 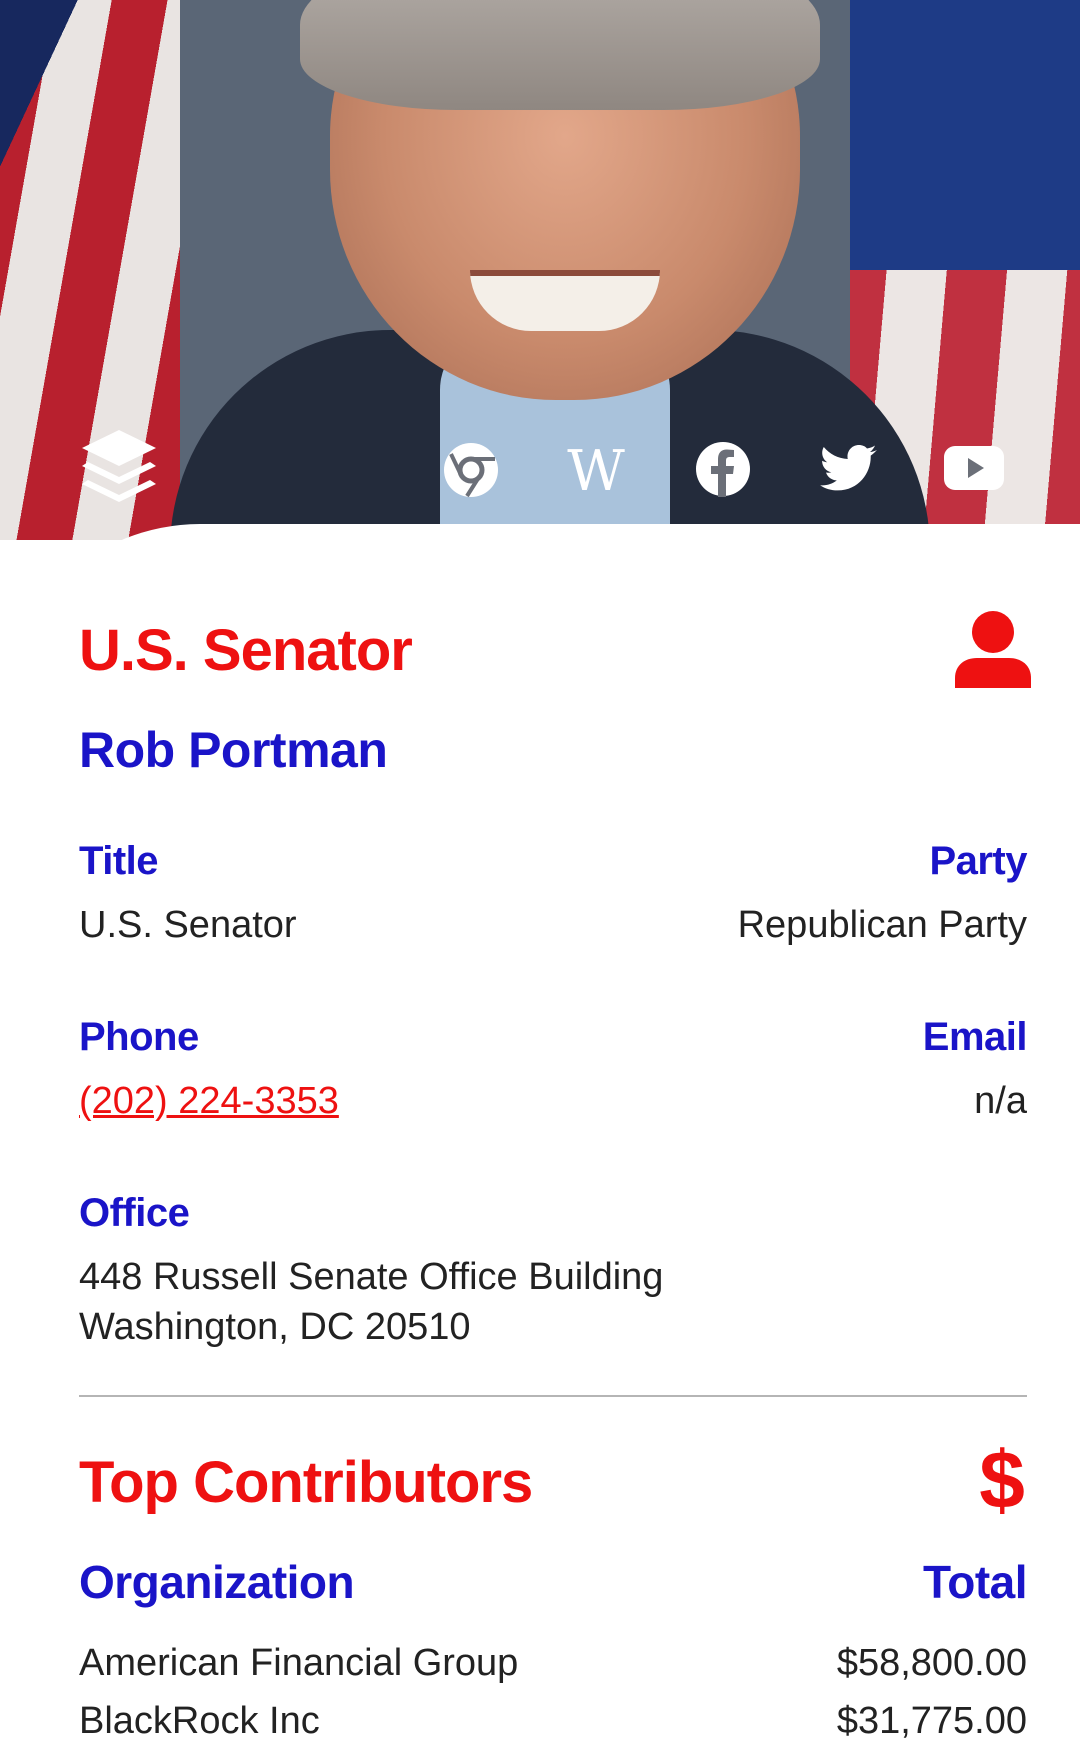 What do you see at coordinates (553, 925) in the screenshot?
I see `title-party-values: U.S. Senator Republican Party` at bounding box center [553, 925].